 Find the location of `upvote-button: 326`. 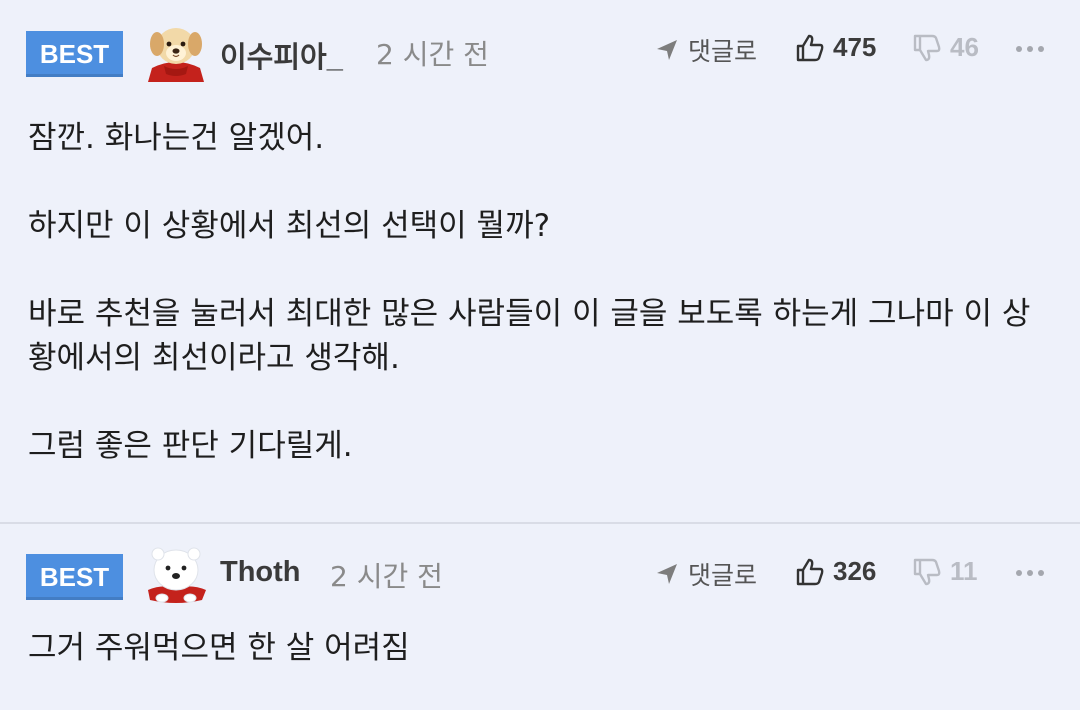

upvote-button: 326 is located at coordinates (835, 571).